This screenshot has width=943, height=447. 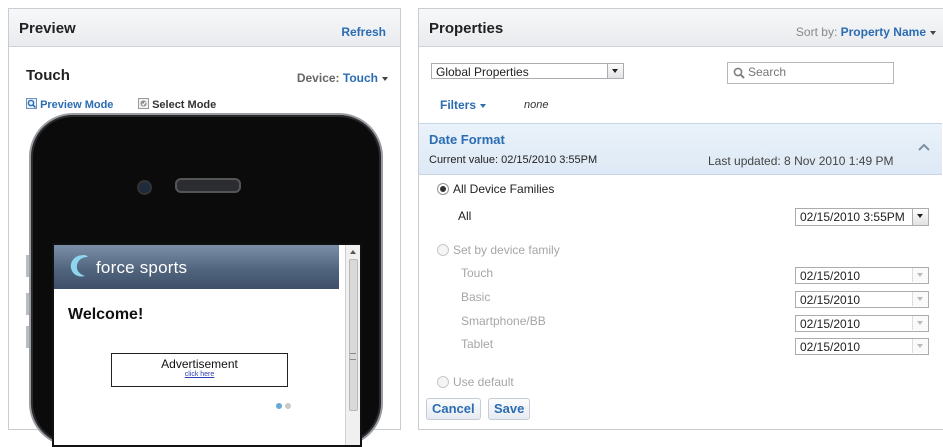 I want to click on scroll-grip-icon, so click(x=353, y=356).